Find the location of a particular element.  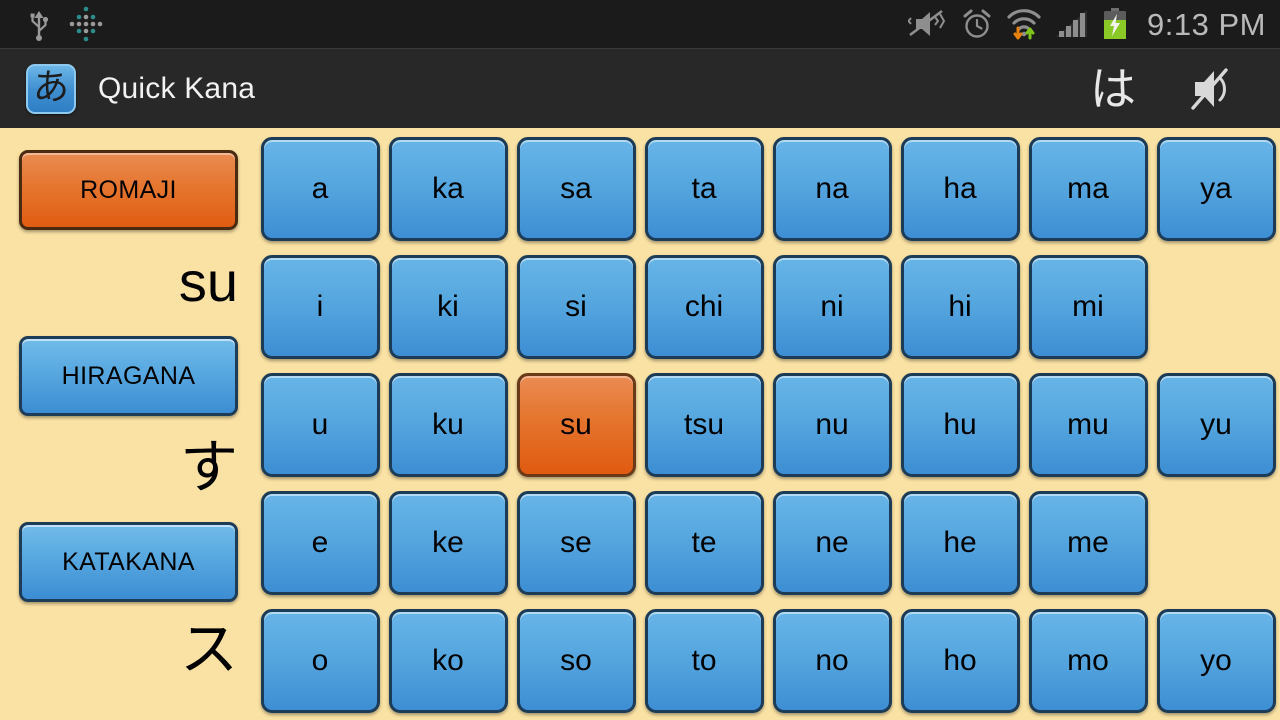

kana-button-yu: yu is located at coordinates (1216, 425).